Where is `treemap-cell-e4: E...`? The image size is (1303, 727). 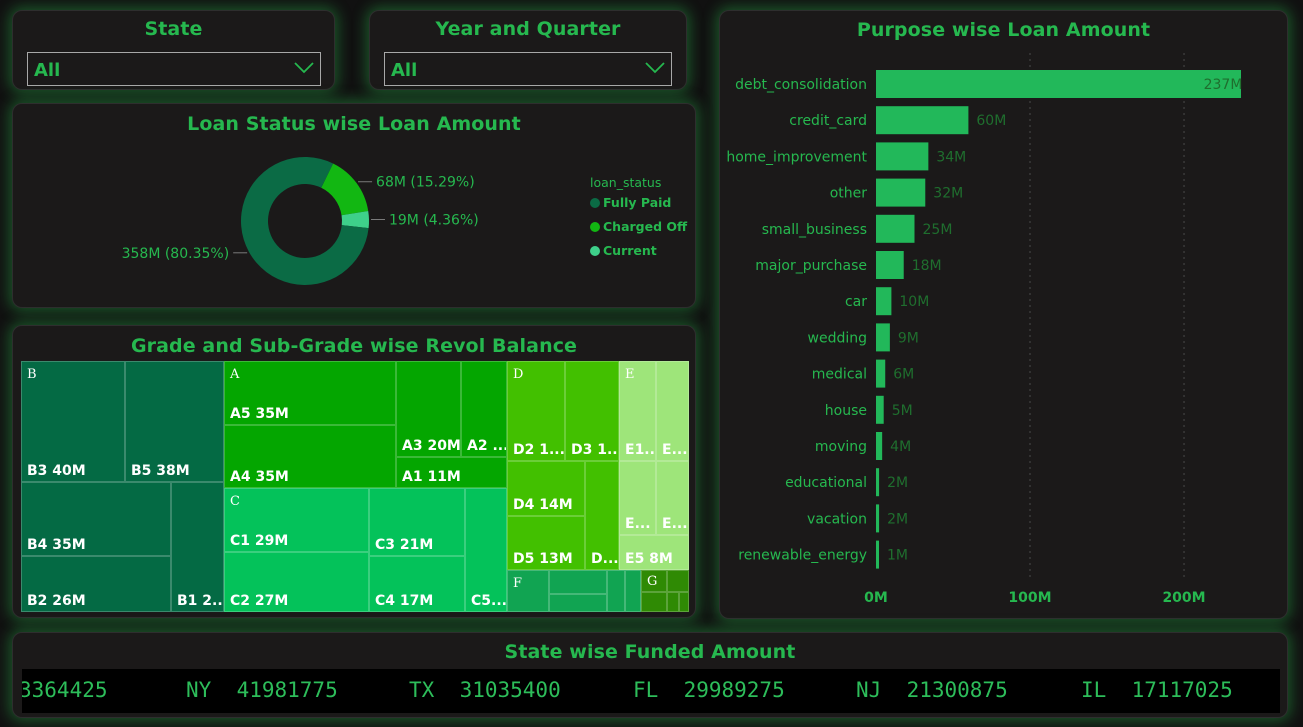 treemap-cell-e4: E... is located at coordinates (672, 498).